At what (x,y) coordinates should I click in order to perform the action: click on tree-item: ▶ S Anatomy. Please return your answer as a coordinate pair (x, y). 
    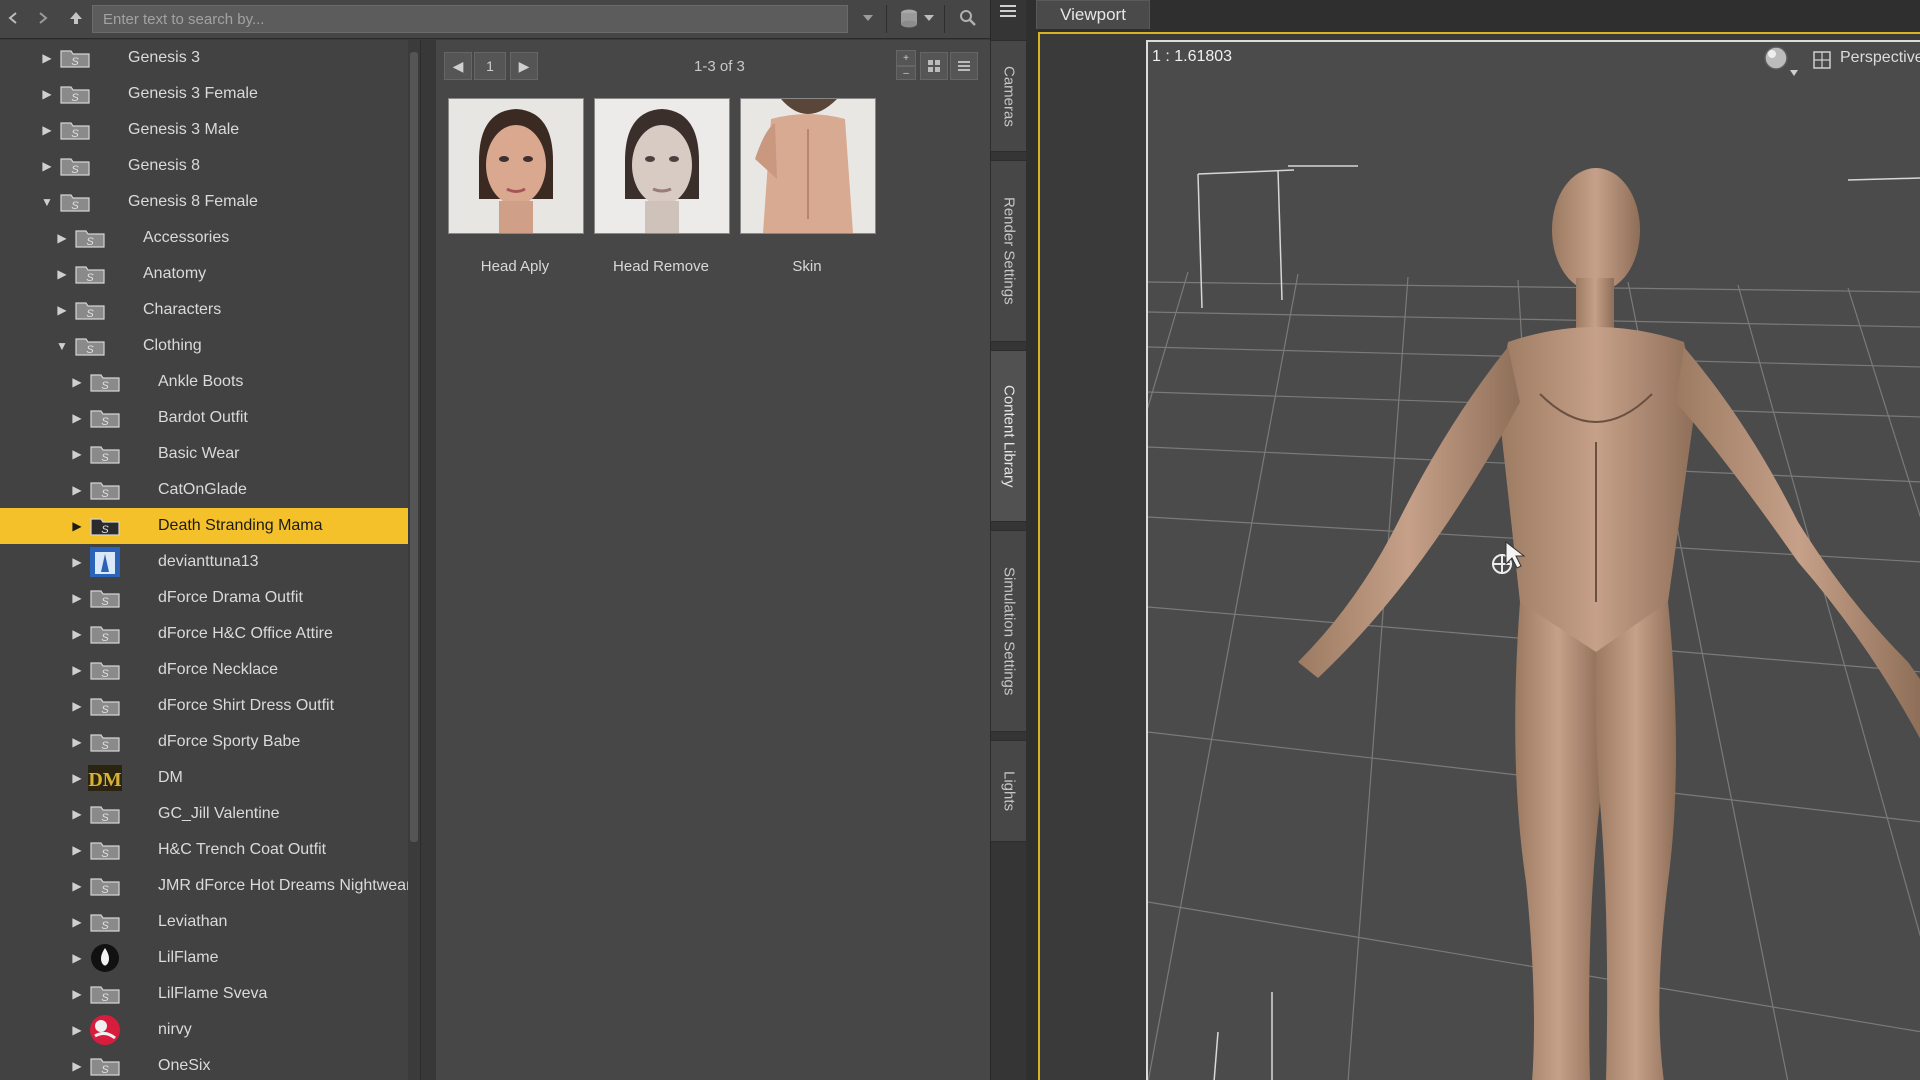
    Looking at the image, I should click on (204, 274).